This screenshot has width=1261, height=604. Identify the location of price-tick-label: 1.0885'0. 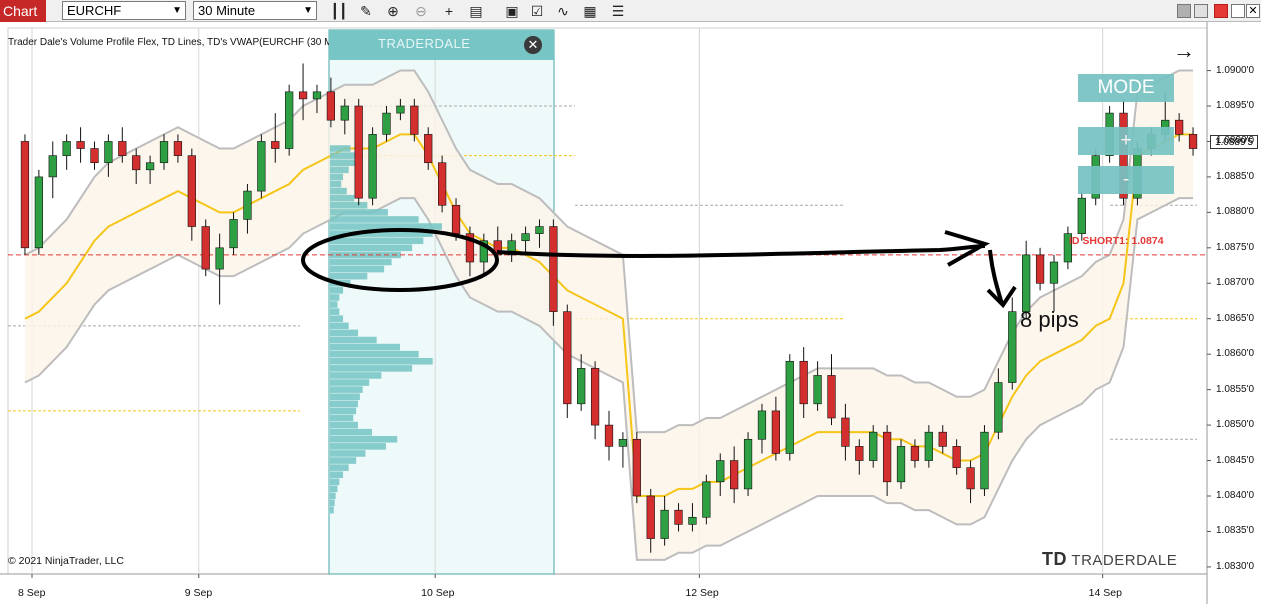
(1235, 176).